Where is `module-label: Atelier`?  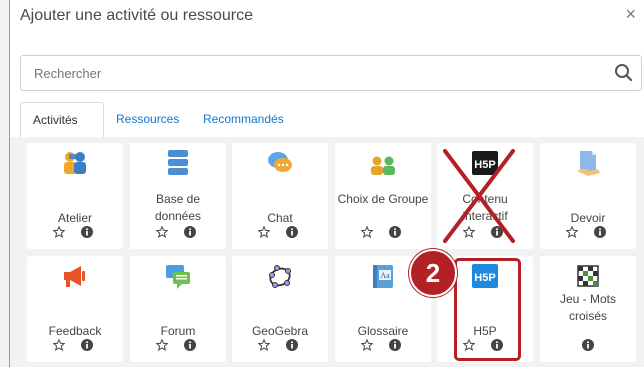 module-label: Atelier is located at coordinates (74, 218).